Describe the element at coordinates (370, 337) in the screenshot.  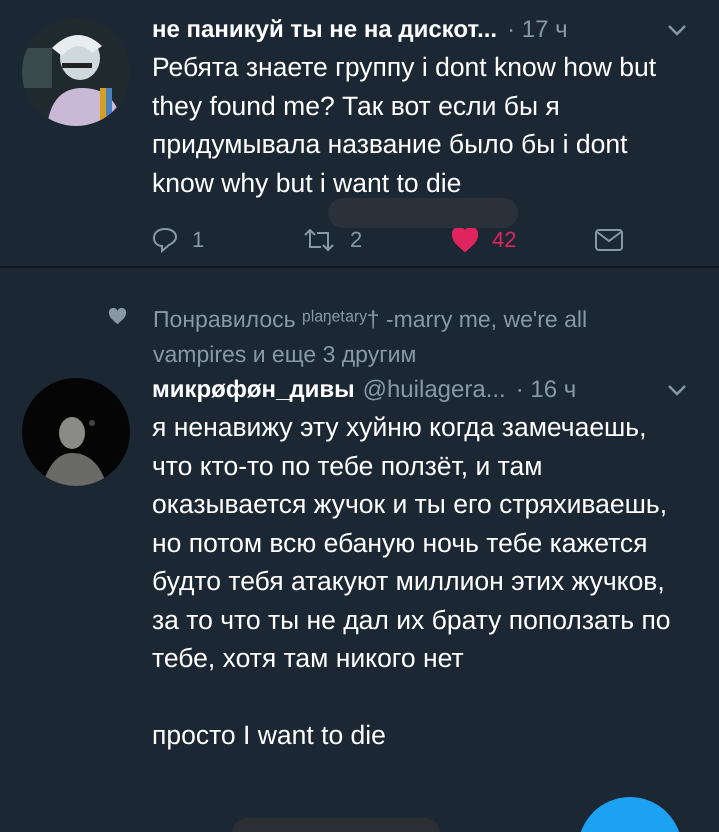
I see `liked-by-text: Понравилось ᵖˡᵃᵑᵉᵗᵃʳʸ† -marry me, we're all vampires и еще 3 другим` at that location.